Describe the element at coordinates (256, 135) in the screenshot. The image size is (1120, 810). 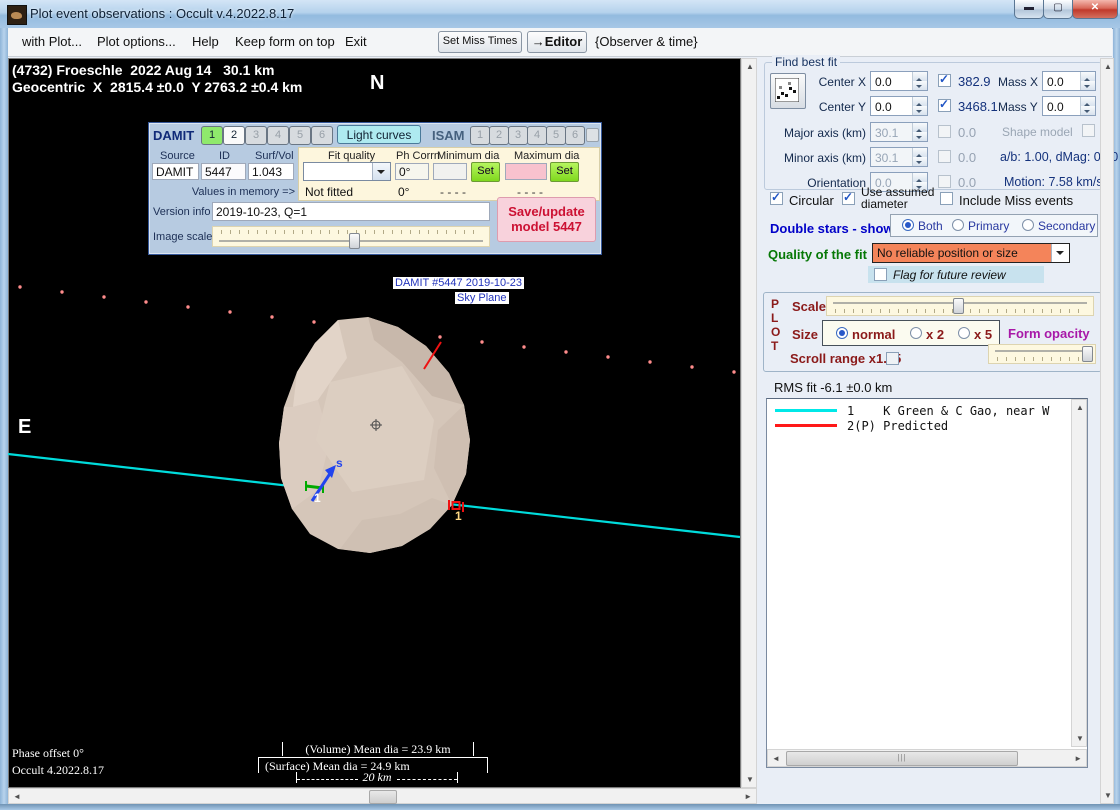
I see `damit-tab-3: 3` at that location.